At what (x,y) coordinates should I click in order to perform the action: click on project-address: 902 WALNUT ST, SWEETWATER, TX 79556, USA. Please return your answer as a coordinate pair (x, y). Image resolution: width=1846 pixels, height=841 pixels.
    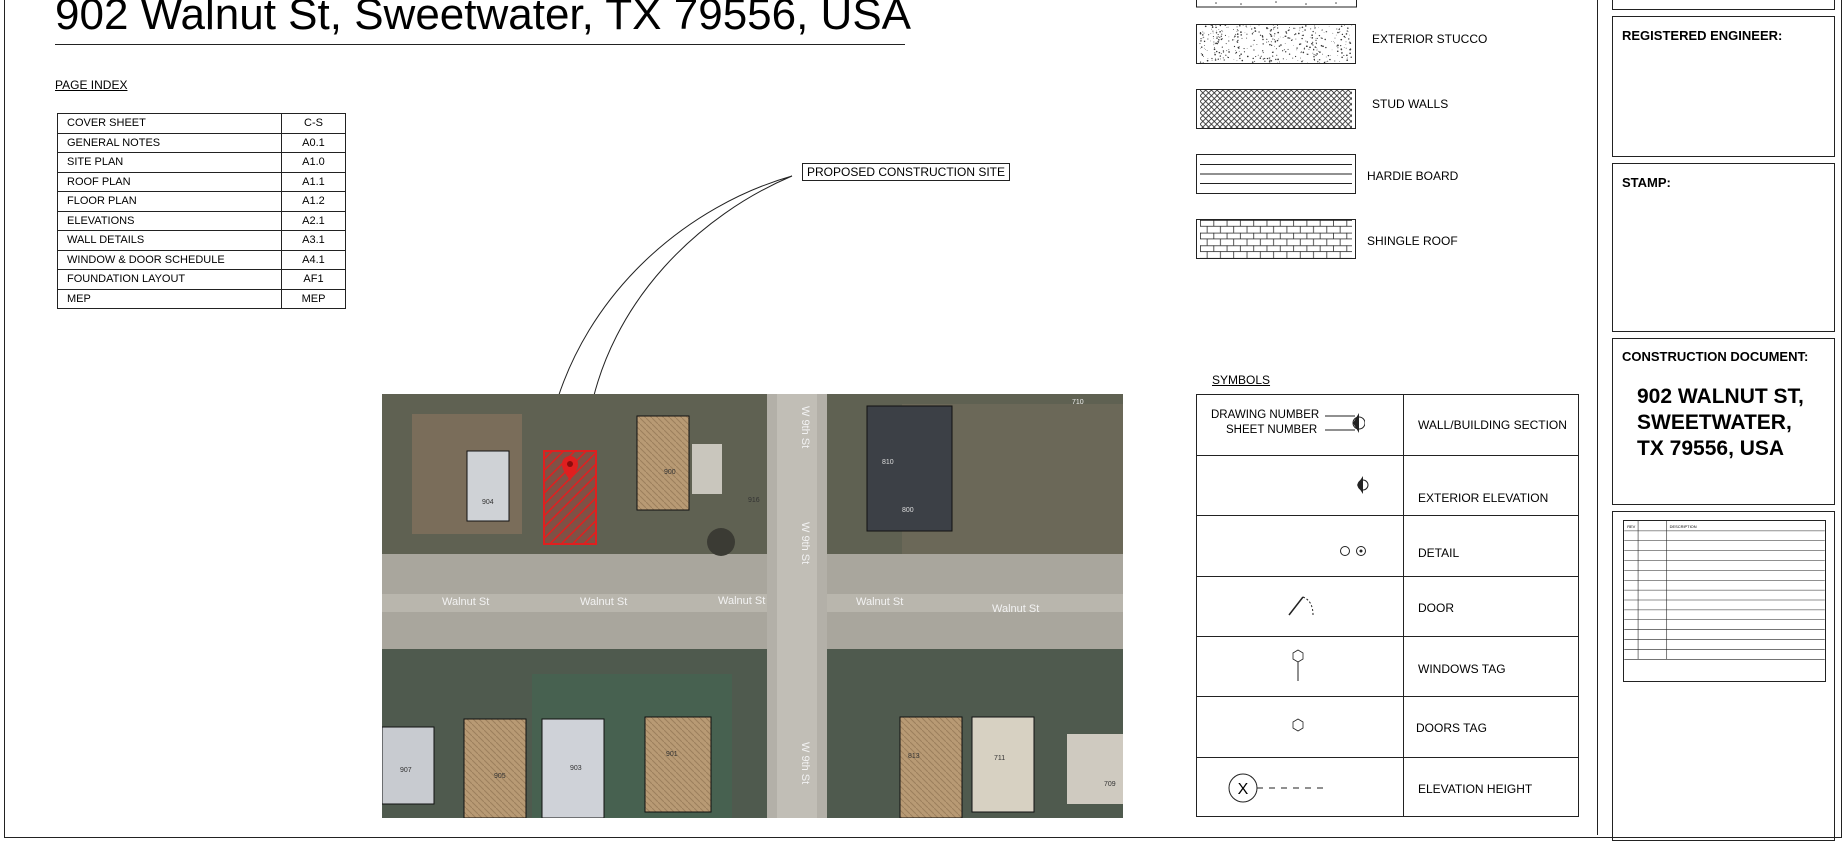
    Looking at the image, I should click on (1720, 423).